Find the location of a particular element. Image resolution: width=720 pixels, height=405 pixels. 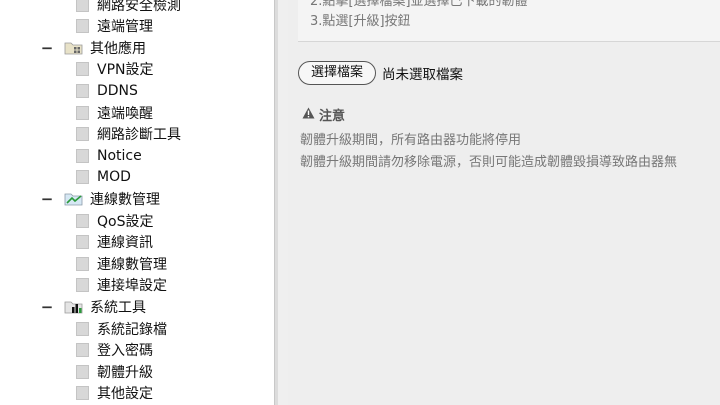

sidebar-item: 遠端喚醒 is located at coordinates (114, 112).